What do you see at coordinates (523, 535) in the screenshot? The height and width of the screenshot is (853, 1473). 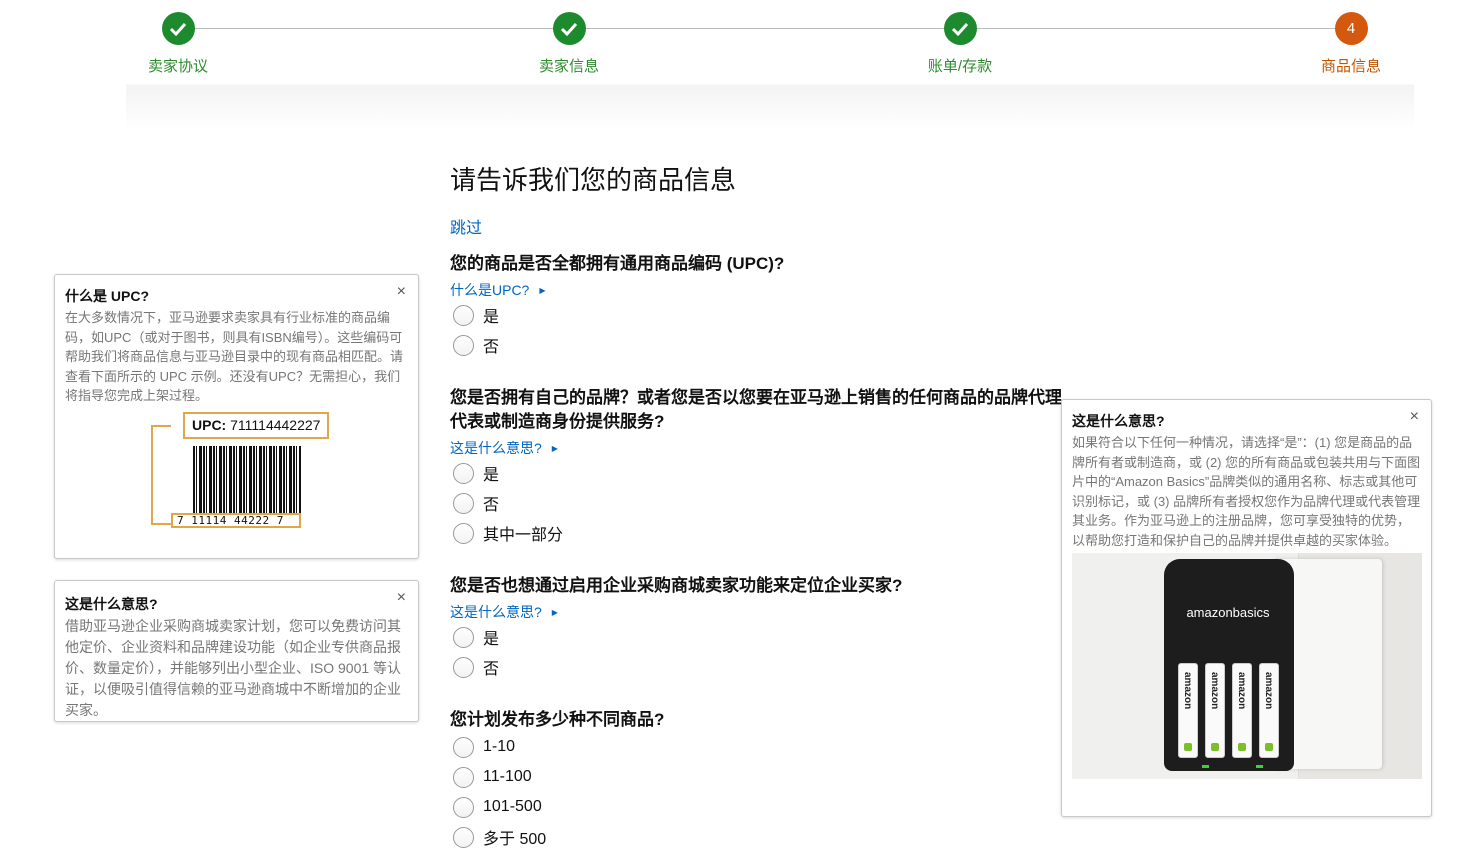 I see `radio-label: 其中一部分` at bounding box center [523, 535].